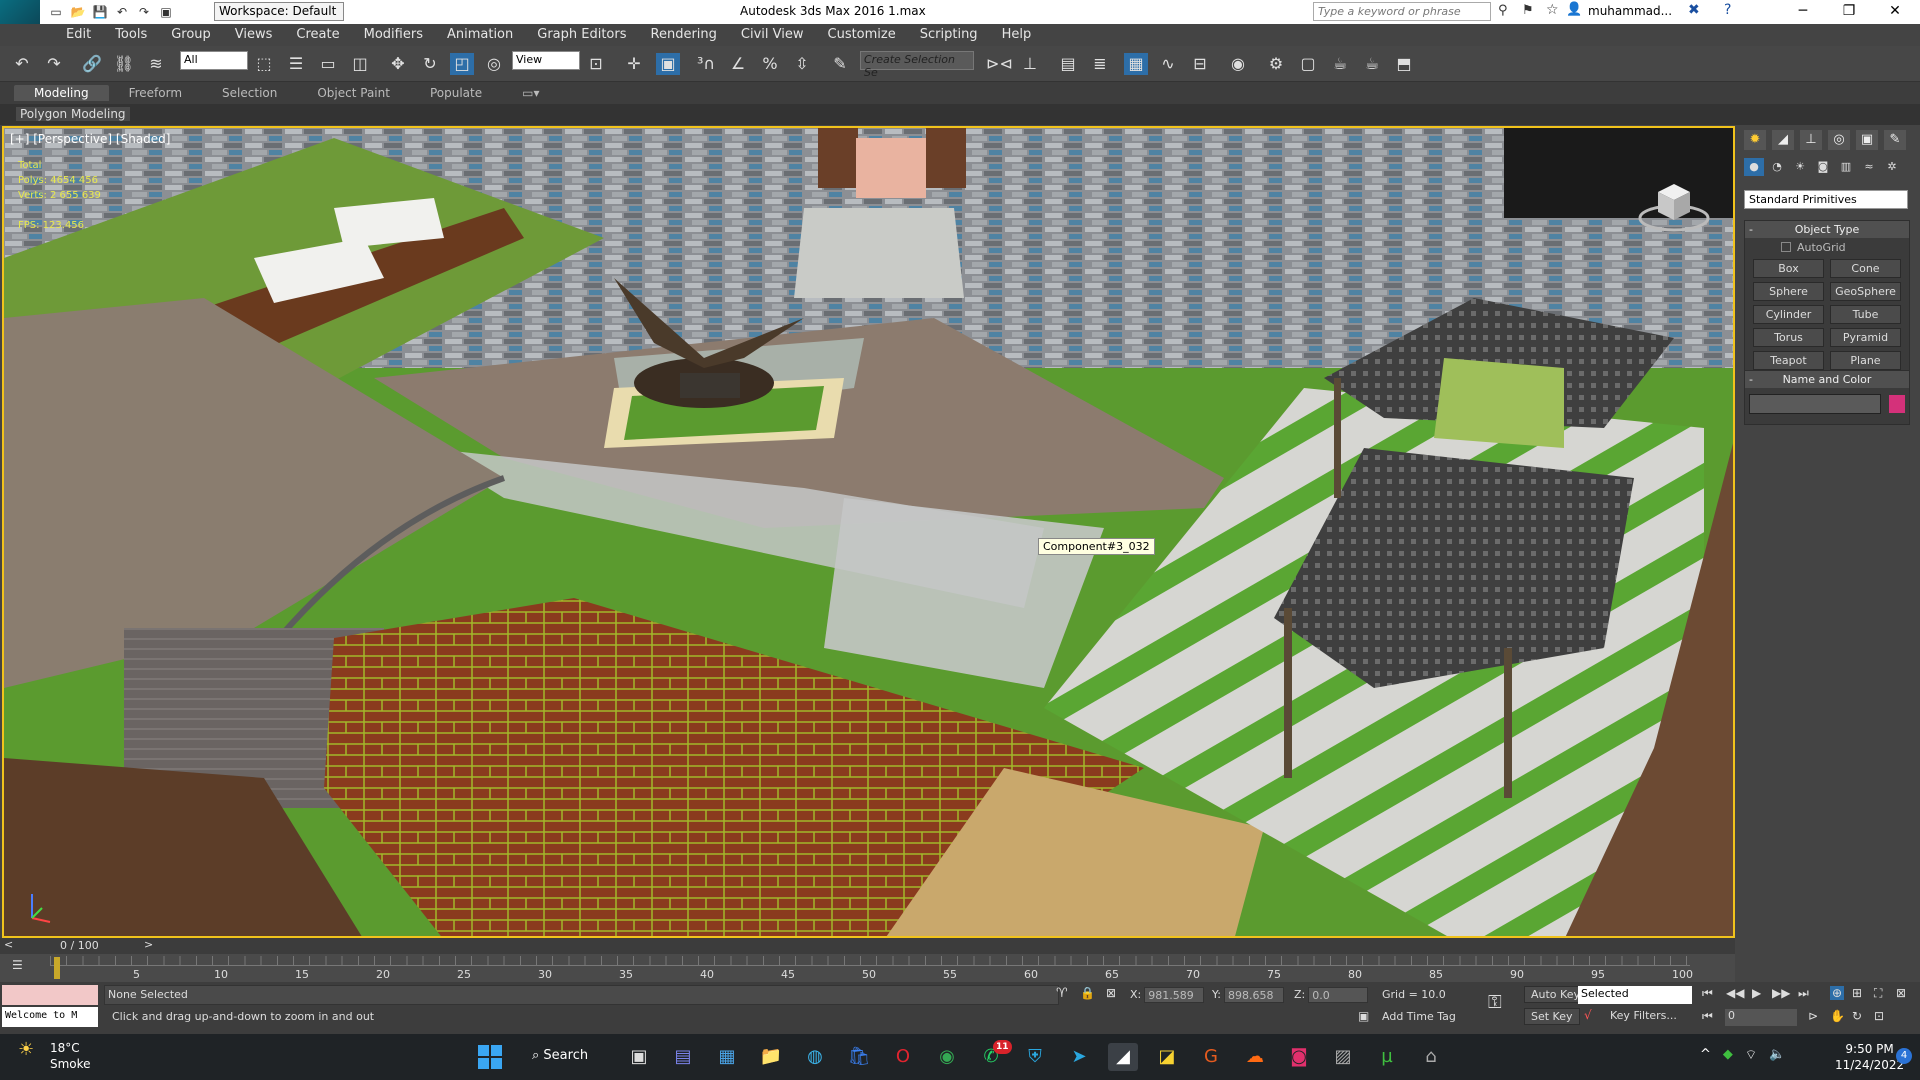 Image resolution: width=1920 pixels, height=1080 pixels. I want to click on helpers-icon: ▥, so click(1846, 167).